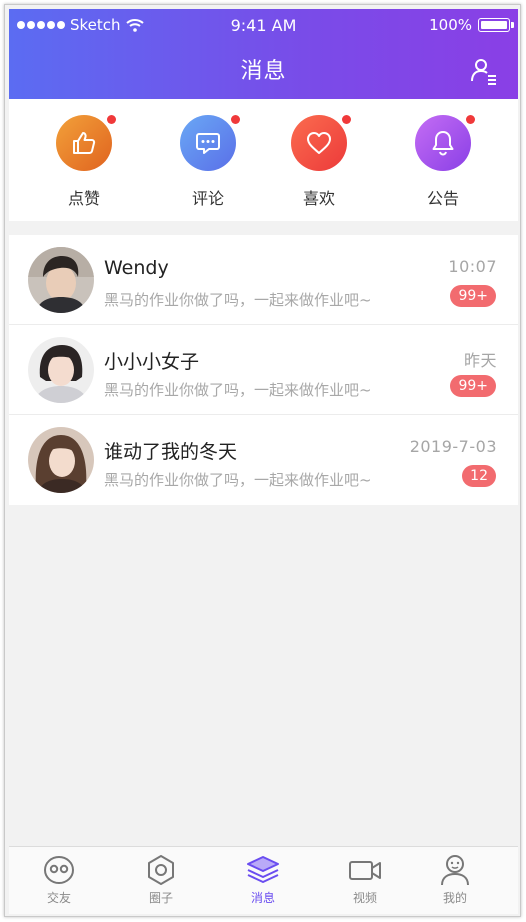 The width and height of the screenshot is (526, 922). Describe the element at coordinates (364, 898) in the screenshot. I see `tab-label: 视频` at that location.